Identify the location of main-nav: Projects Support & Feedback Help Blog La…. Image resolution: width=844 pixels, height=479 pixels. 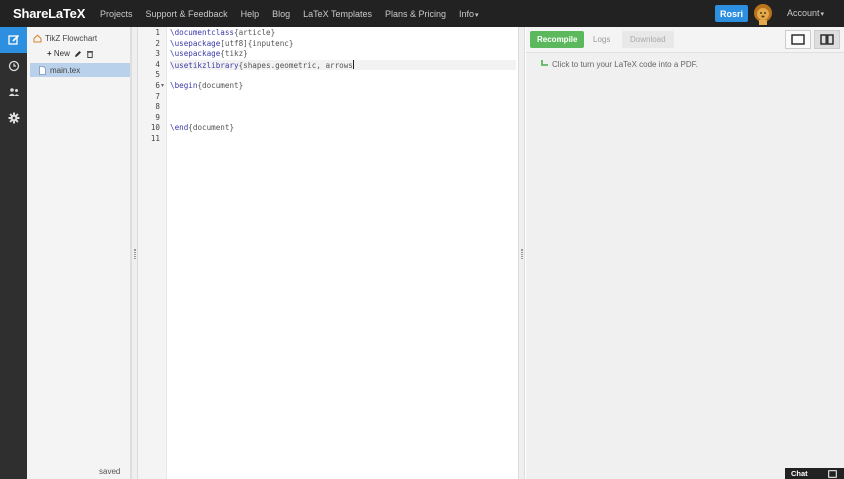
(296, 14).